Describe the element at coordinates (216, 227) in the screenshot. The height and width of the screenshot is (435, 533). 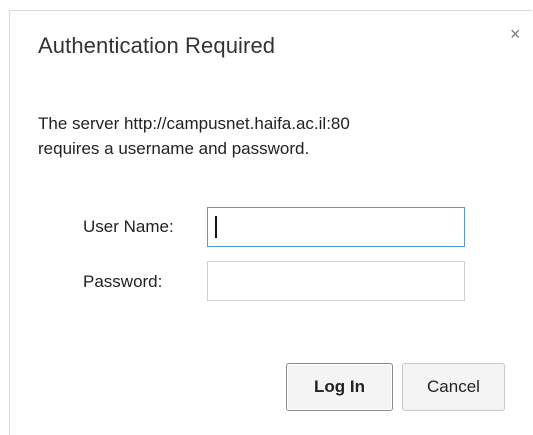
I see `text-caret` at that location.